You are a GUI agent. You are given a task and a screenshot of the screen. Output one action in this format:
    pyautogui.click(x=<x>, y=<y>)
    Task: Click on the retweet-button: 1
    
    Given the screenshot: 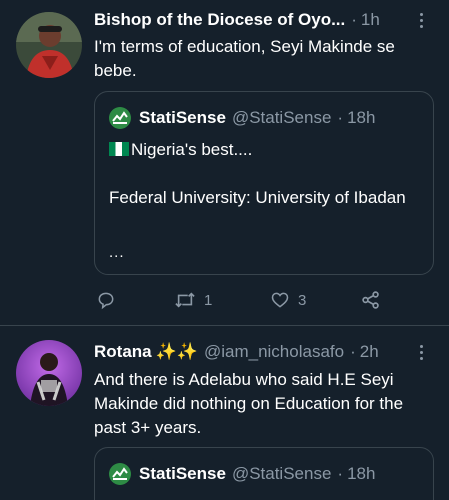 What is the action you would take?
    pyautogui.click(x=193, y=300)
    